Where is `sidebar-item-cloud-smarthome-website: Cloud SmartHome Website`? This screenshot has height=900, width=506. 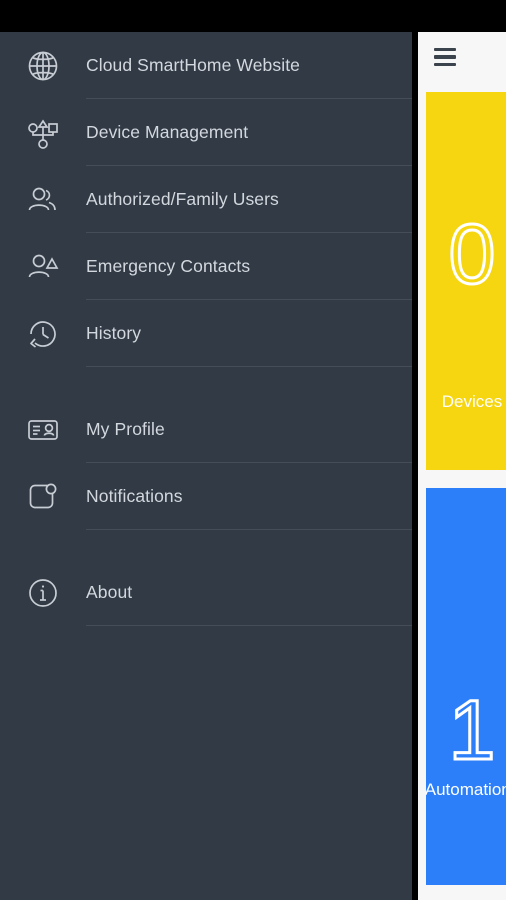 sidebar-item-cloud-smarthome-website: Cloud SmartHome Website is located at coordinates (206, 65).